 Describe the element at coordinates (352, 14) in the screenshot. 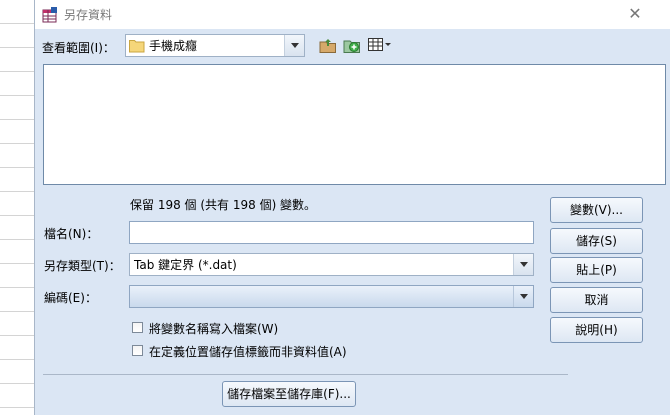

I see `title-bar: 另存資料 ✕` at that location.